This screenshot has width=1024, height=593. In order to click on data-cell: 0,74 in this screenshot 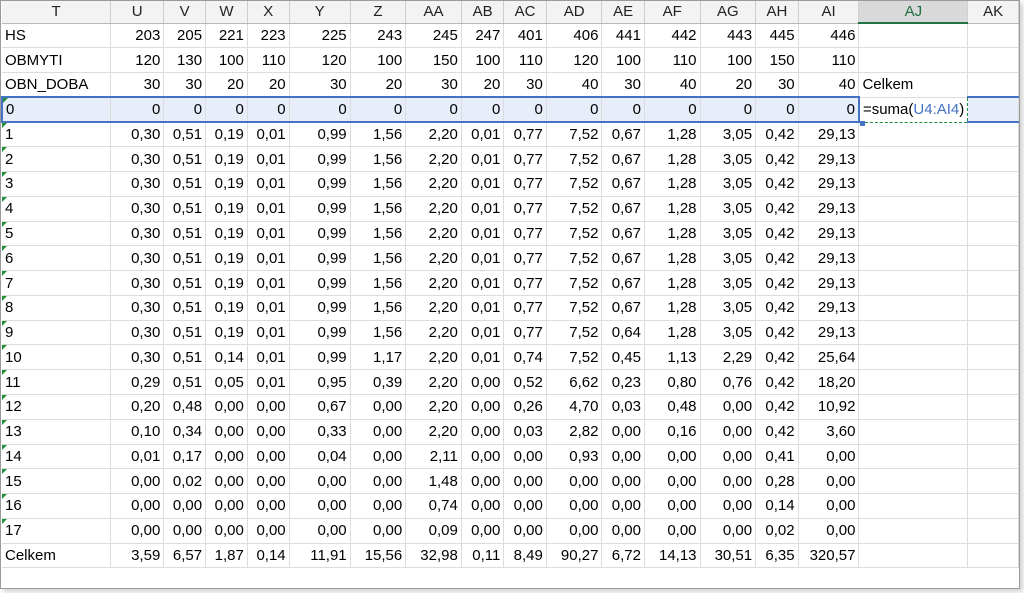, I will do `click(433, 506)`.